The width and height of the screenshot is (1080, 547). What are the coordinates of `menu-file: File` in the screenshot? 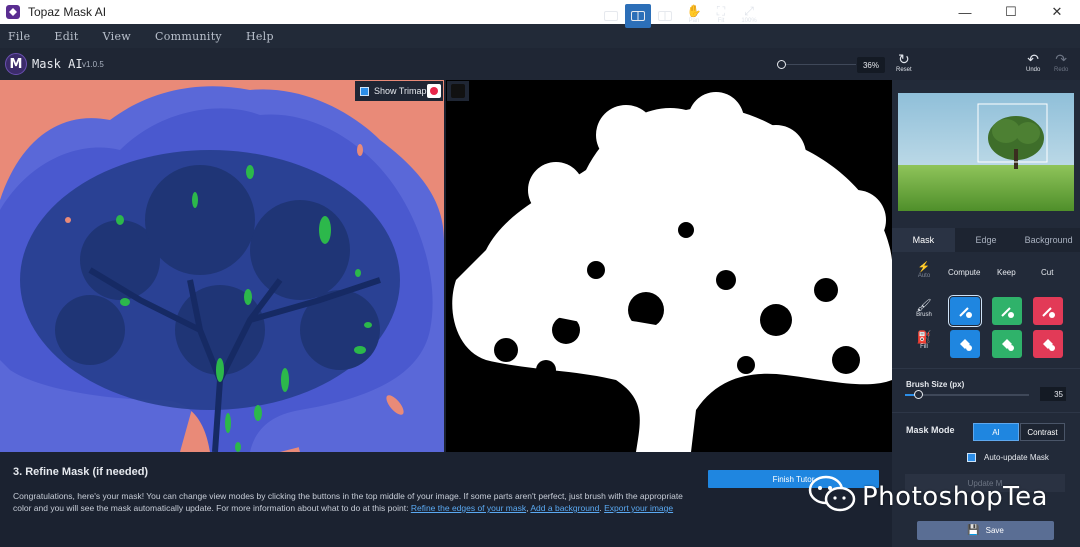 It's located at (19, 36).